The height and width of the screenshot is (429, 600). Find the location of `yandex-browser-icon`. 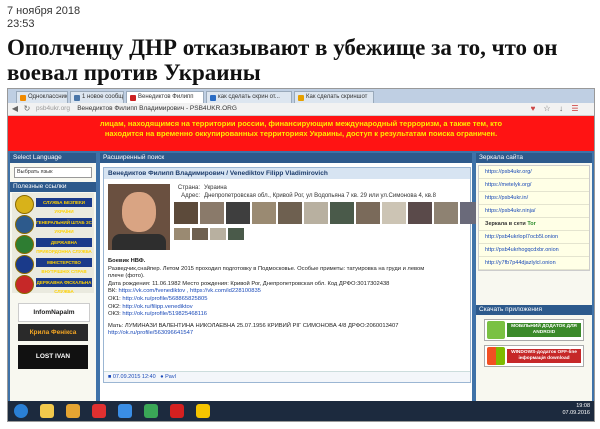

yandex-browser-icon is located at coordinates (203, 411).